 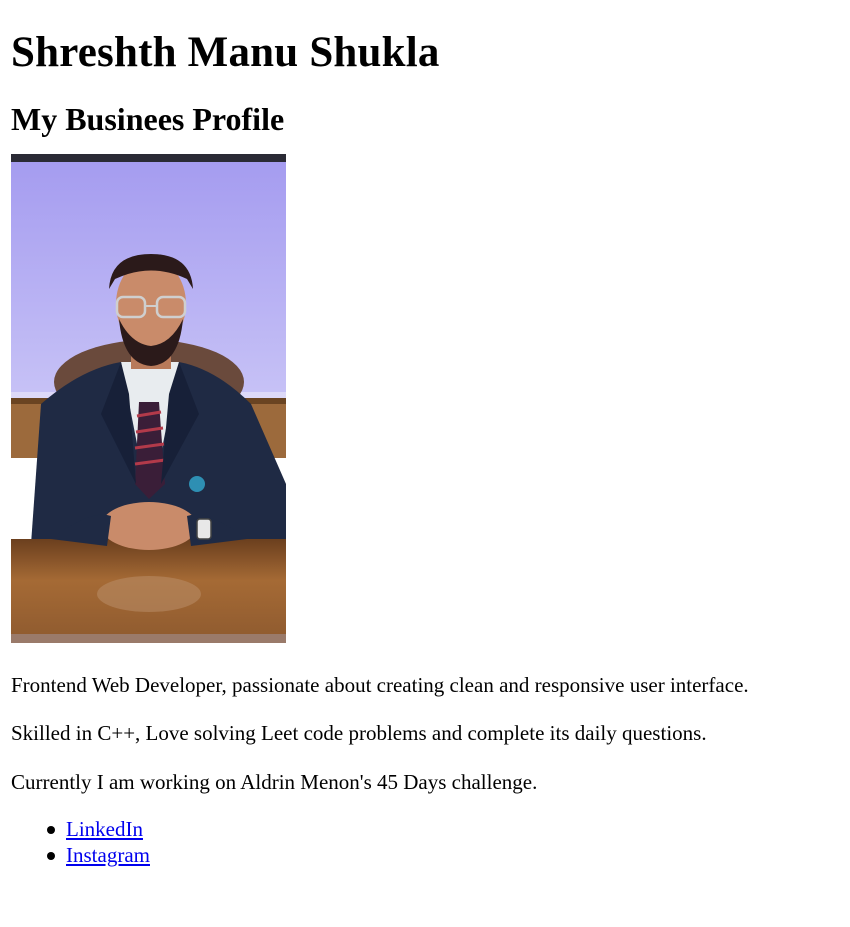 I want to click on page-title: Shreshth Manu Shukla, so click(x=225, y=52).